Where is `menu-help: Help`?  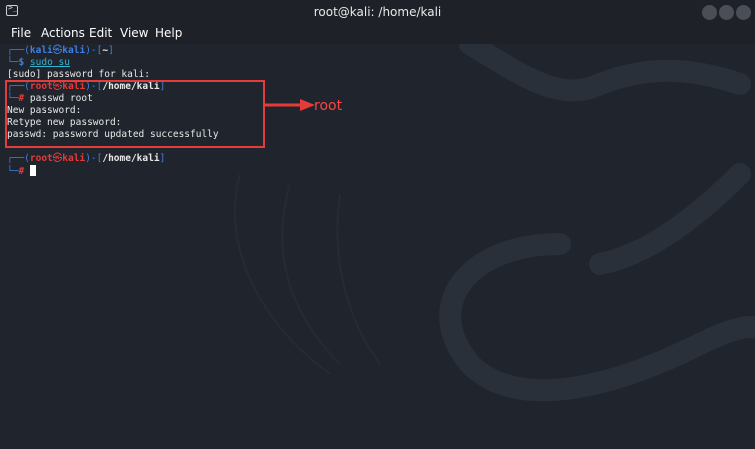
menu-help: Help is located at coordinates (168, 33).